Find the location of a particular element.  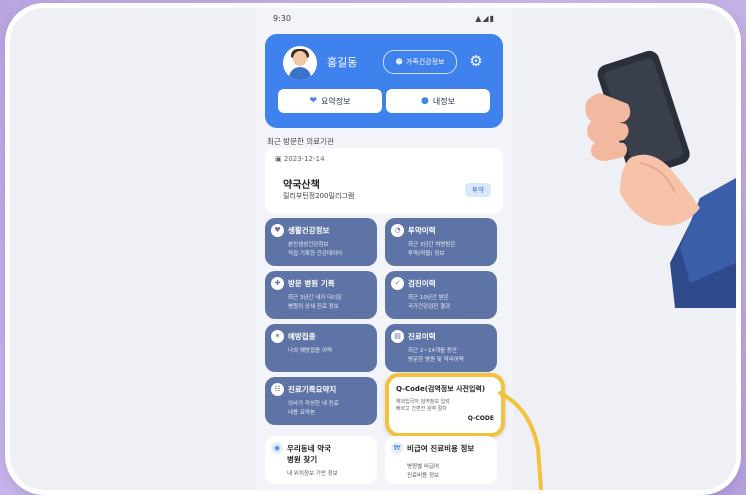

tile-desc: 병원별 비급여 is located at coordinates (423, 467).